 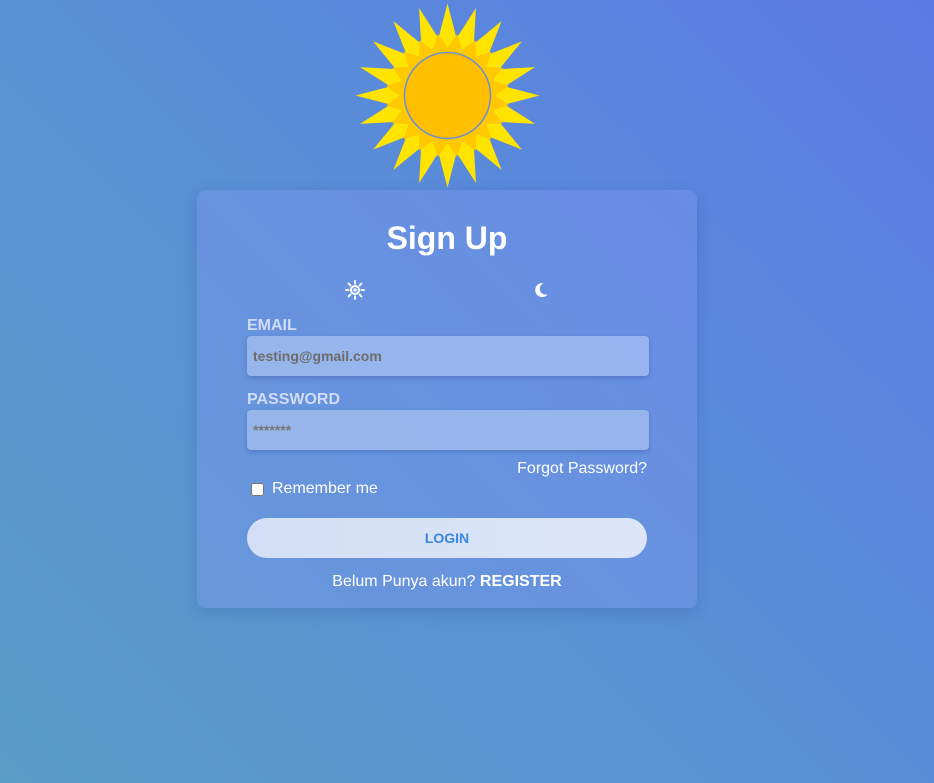 I want to click on sun-disc, so click(x=447, y=95).